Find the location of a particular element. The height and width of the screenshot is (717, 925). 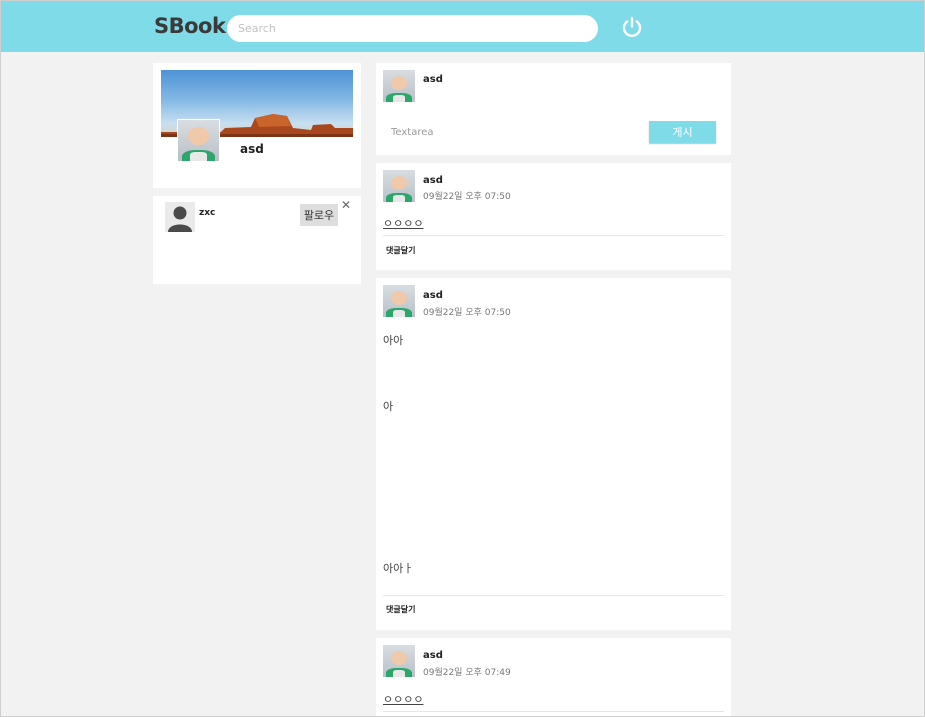

post-text-line: 아아 is located at coordinates (393, 340).